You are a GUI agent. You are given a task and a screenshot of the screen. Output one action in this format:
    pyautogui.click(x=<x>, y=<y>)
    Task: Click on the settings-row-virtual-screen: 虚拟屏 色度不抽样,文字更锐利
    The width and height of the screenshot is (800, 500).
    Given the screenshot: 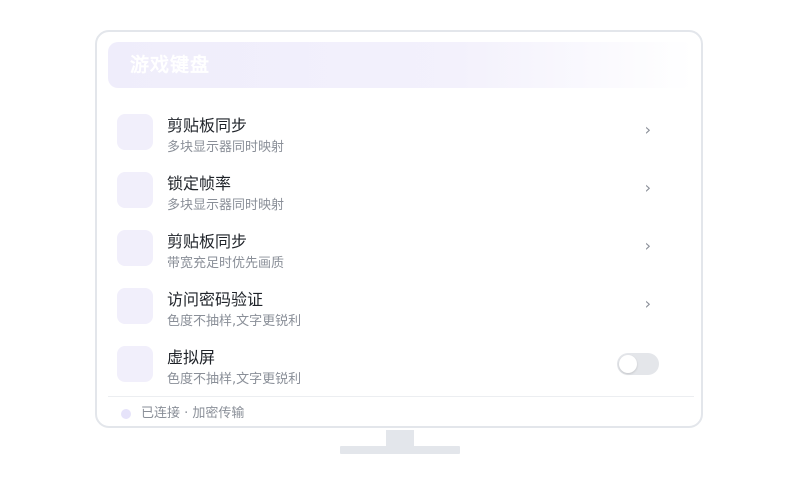 What is the action you would take?
    pyautogui.click(x=399, y=365)
    